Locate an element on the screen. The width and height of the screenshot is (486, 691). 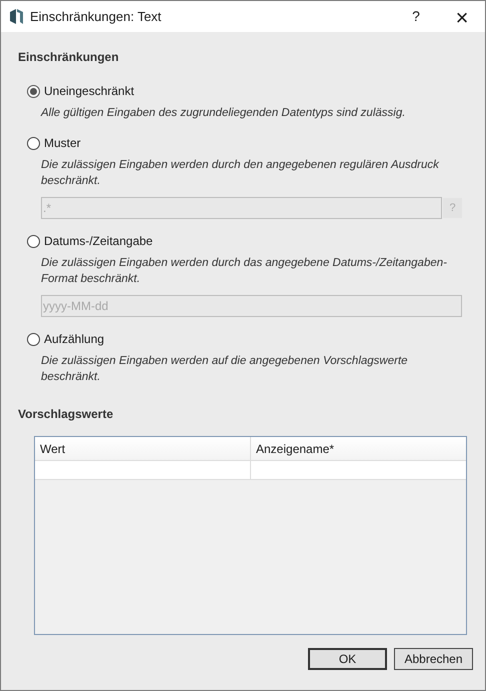
option-description: Die zulässigen Eingaben werden auf die angegebenen Vorschlagswerte beschränkt. is located at coordinates (225, 369).